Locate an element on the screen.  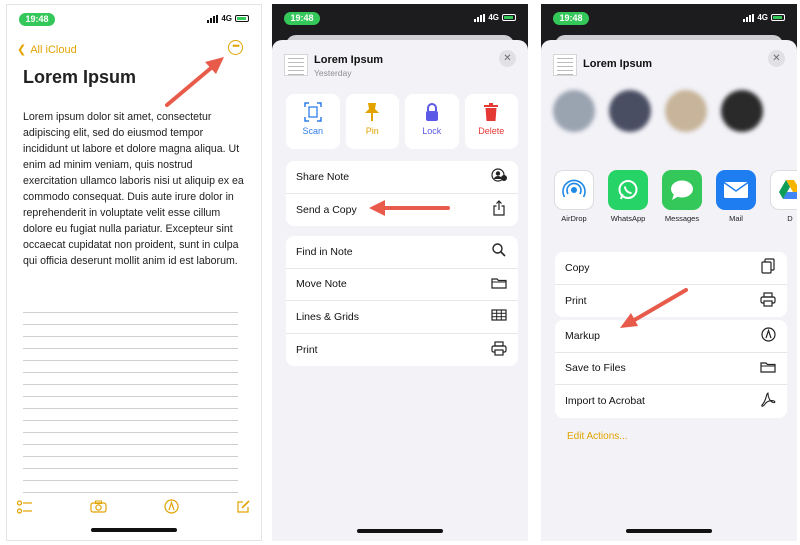
airdrop-icon is located at coordinates (574, 190).